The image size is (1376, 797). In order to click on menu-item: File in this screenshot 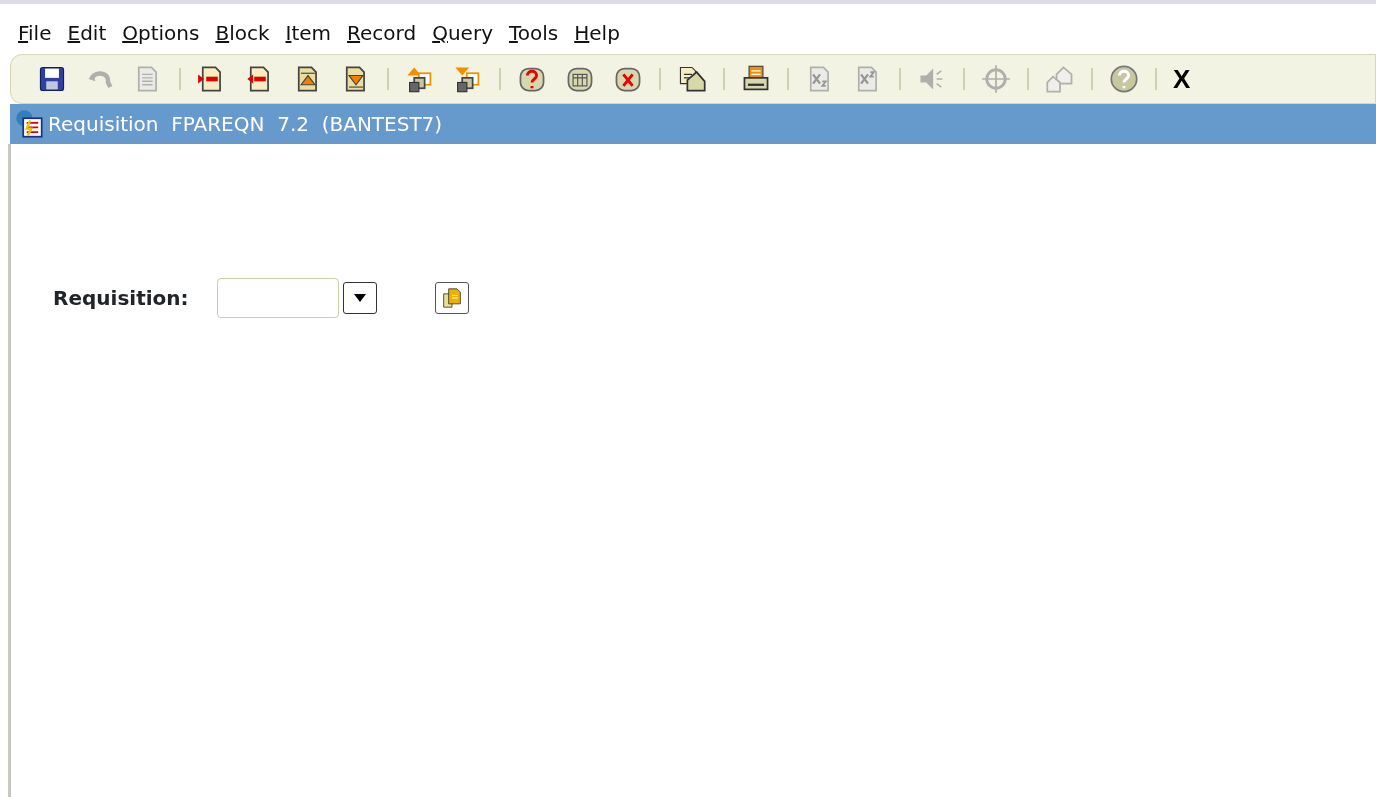, I will do `click(35, 33)`.